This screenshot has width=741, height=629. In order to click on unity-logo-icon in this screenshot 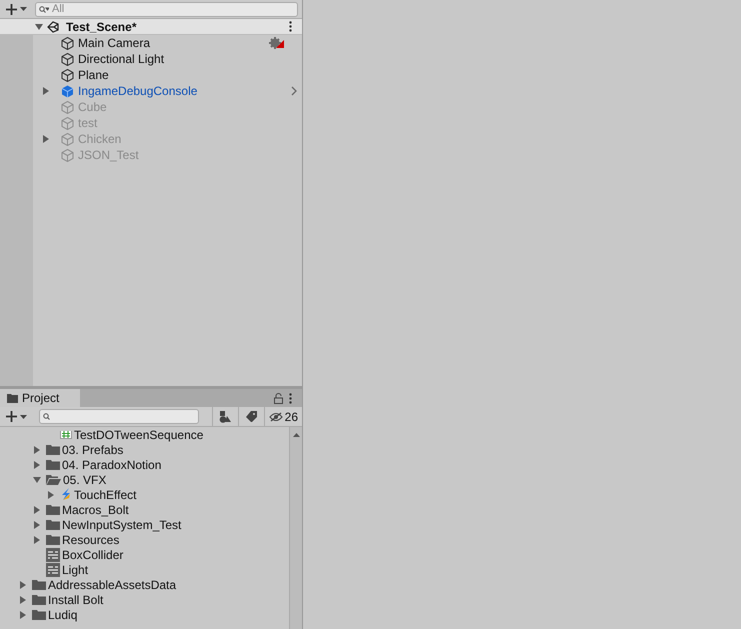, I will do `click(53, 26)`.